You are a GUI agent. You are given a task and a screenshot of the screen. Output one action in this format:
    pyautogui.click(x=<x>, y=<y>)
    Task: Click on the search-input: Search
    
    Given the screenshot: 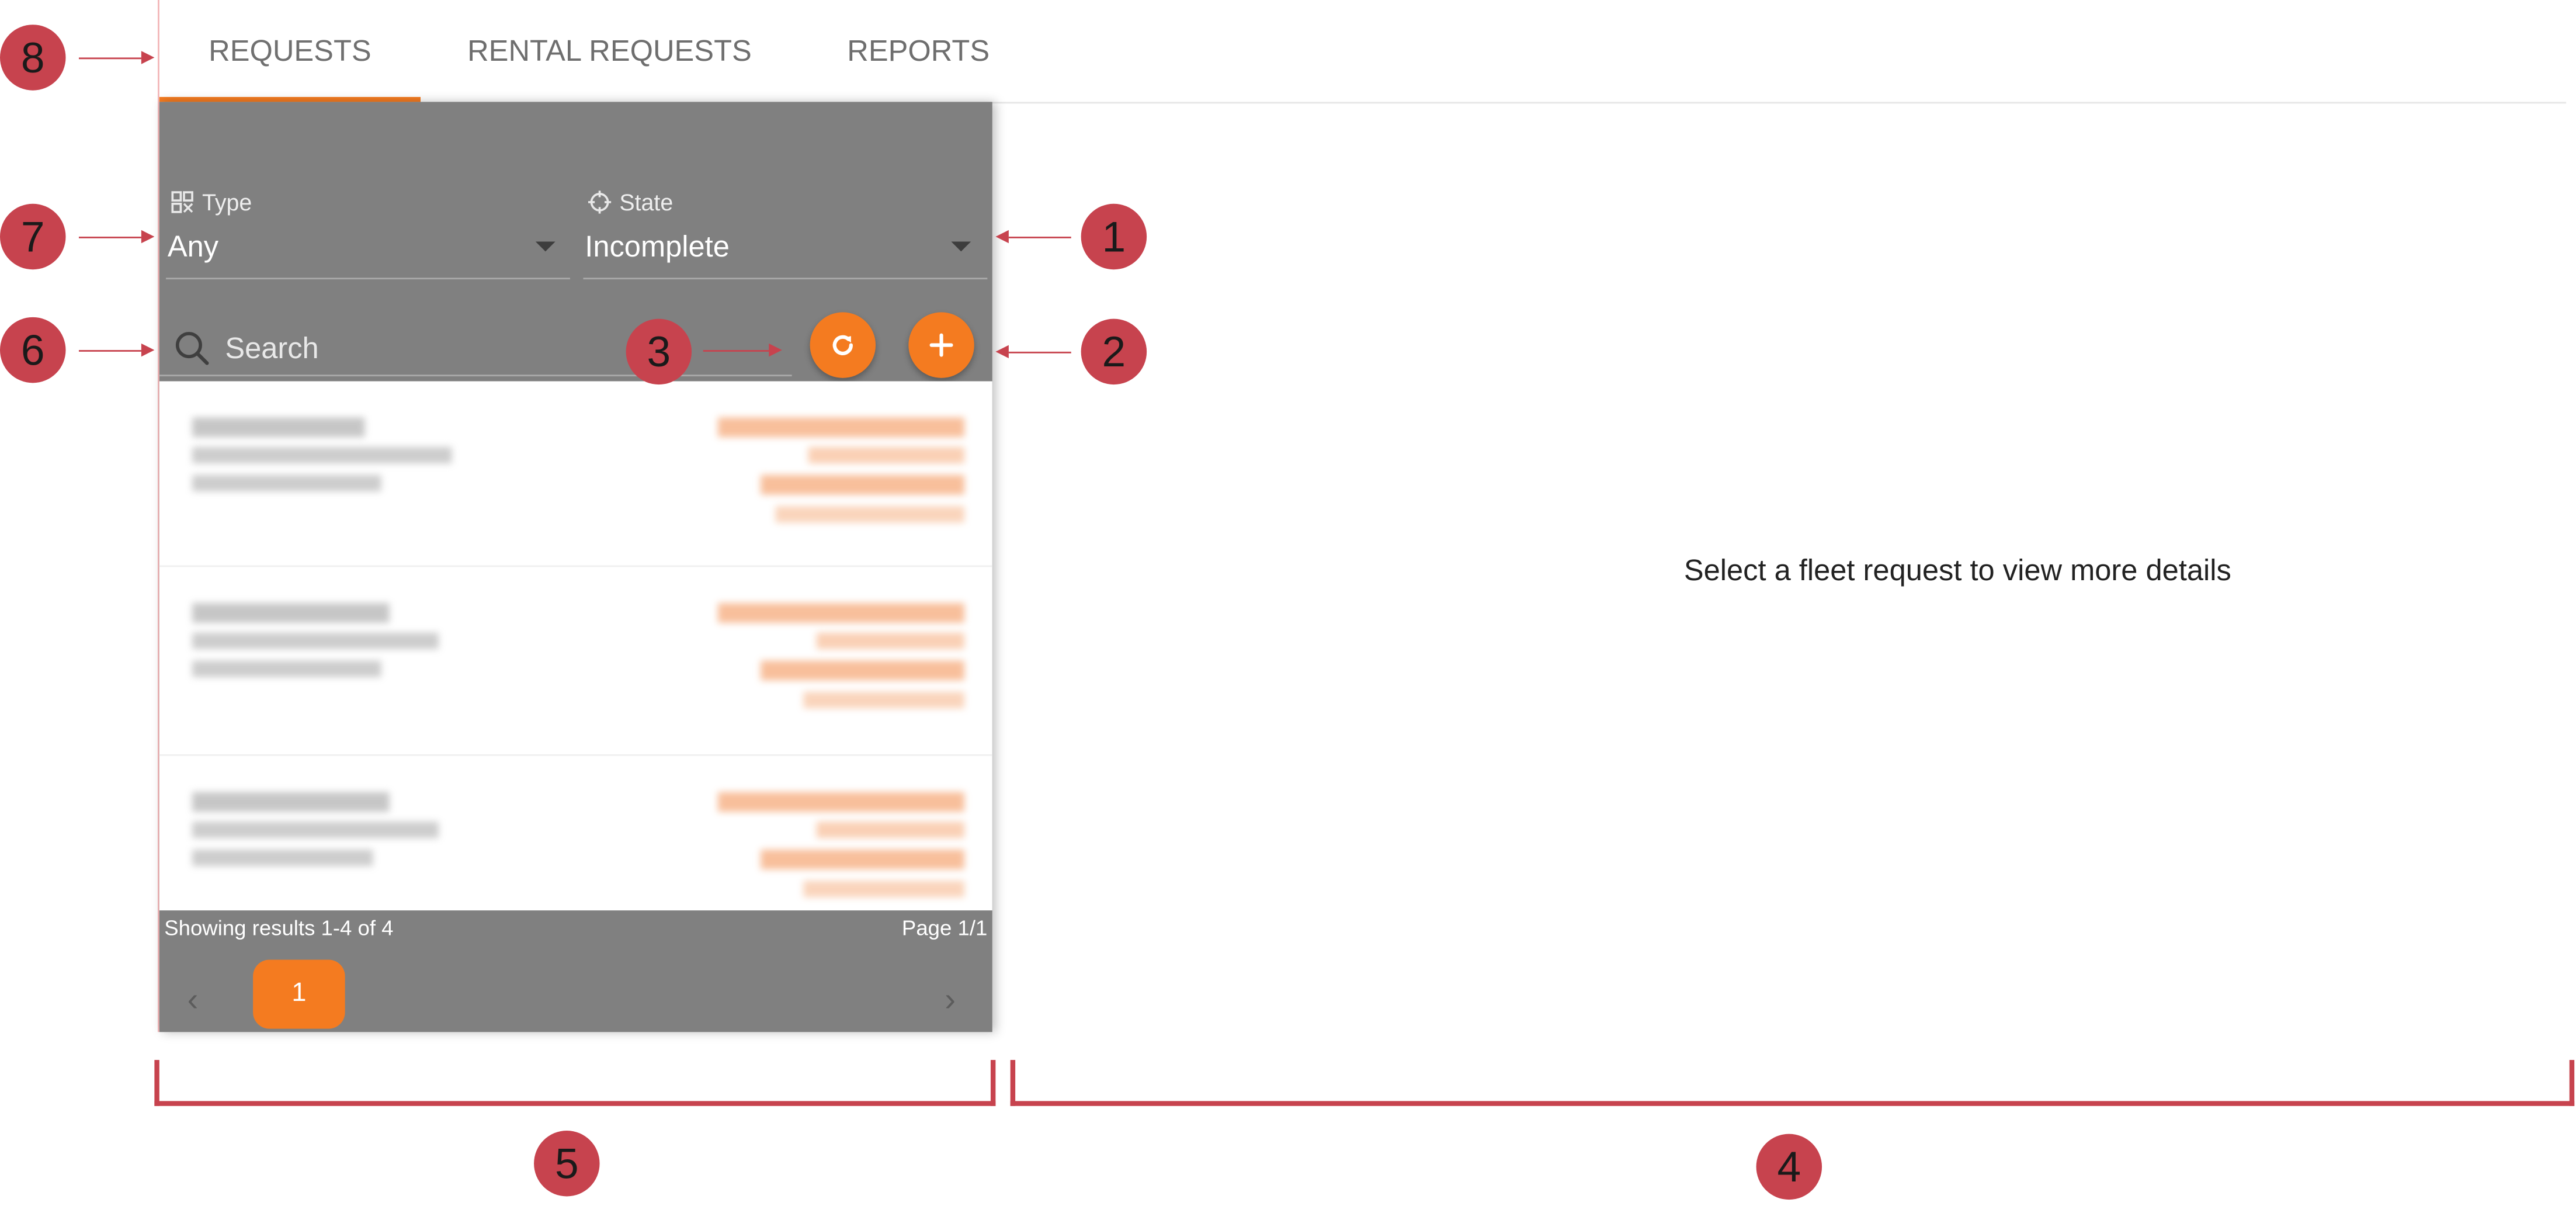 What is the action you would take?
    pyautogui.click(x=271, y=349)
    